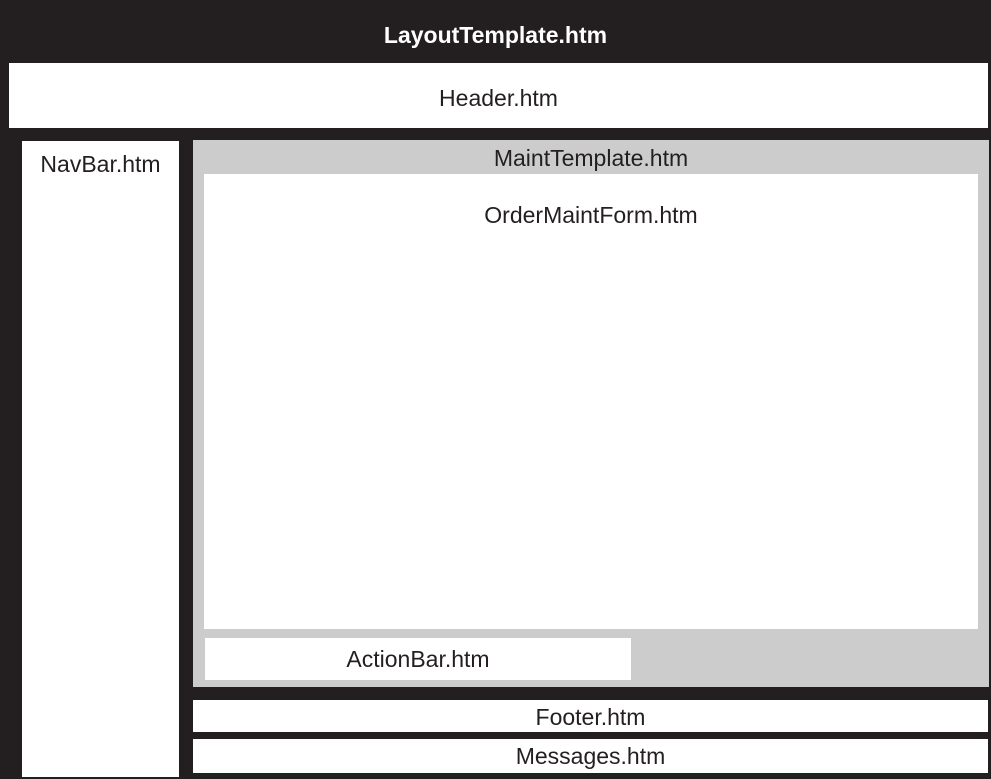  Describe the element at coordinates (591, 215) in the screenshot. I see `order-maint-form-label: OrderMaintForm.htm` at that location.